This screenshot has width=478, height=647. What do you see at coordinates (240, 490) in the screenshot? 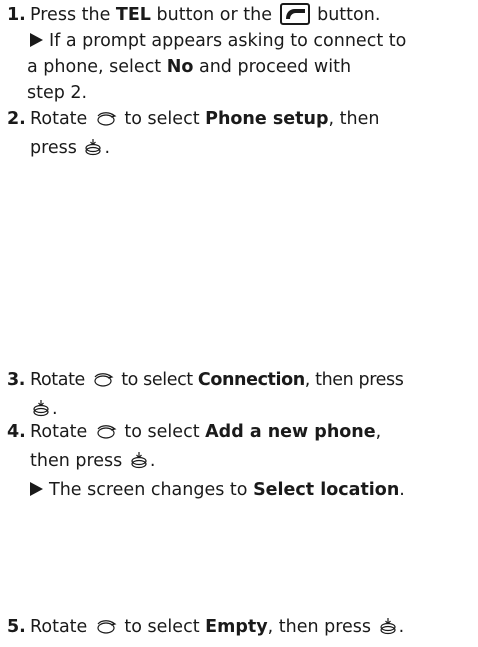
I see `step-4-note: The screen changes to Select location.` at bounding box center [240, 490].